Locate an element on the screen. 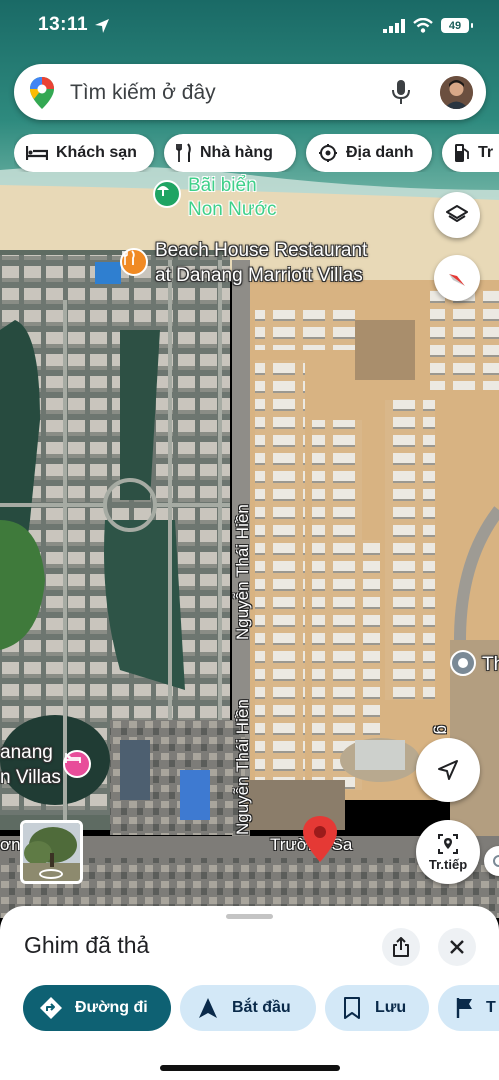  save-label: Lưu is located at coordinates (391, 1007).